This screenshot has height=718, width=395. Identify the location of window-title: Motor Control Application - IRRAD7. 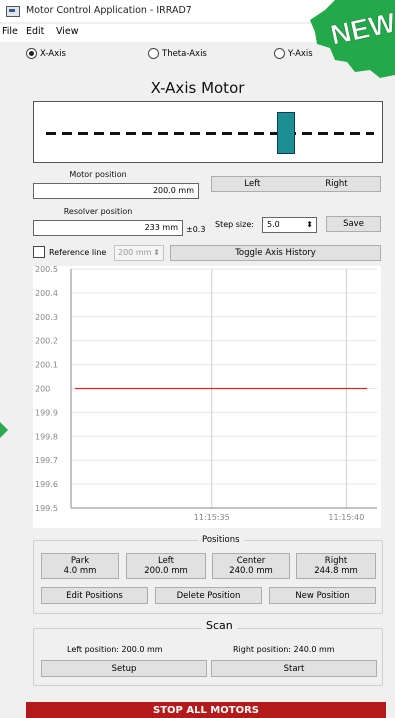
(109, 10).